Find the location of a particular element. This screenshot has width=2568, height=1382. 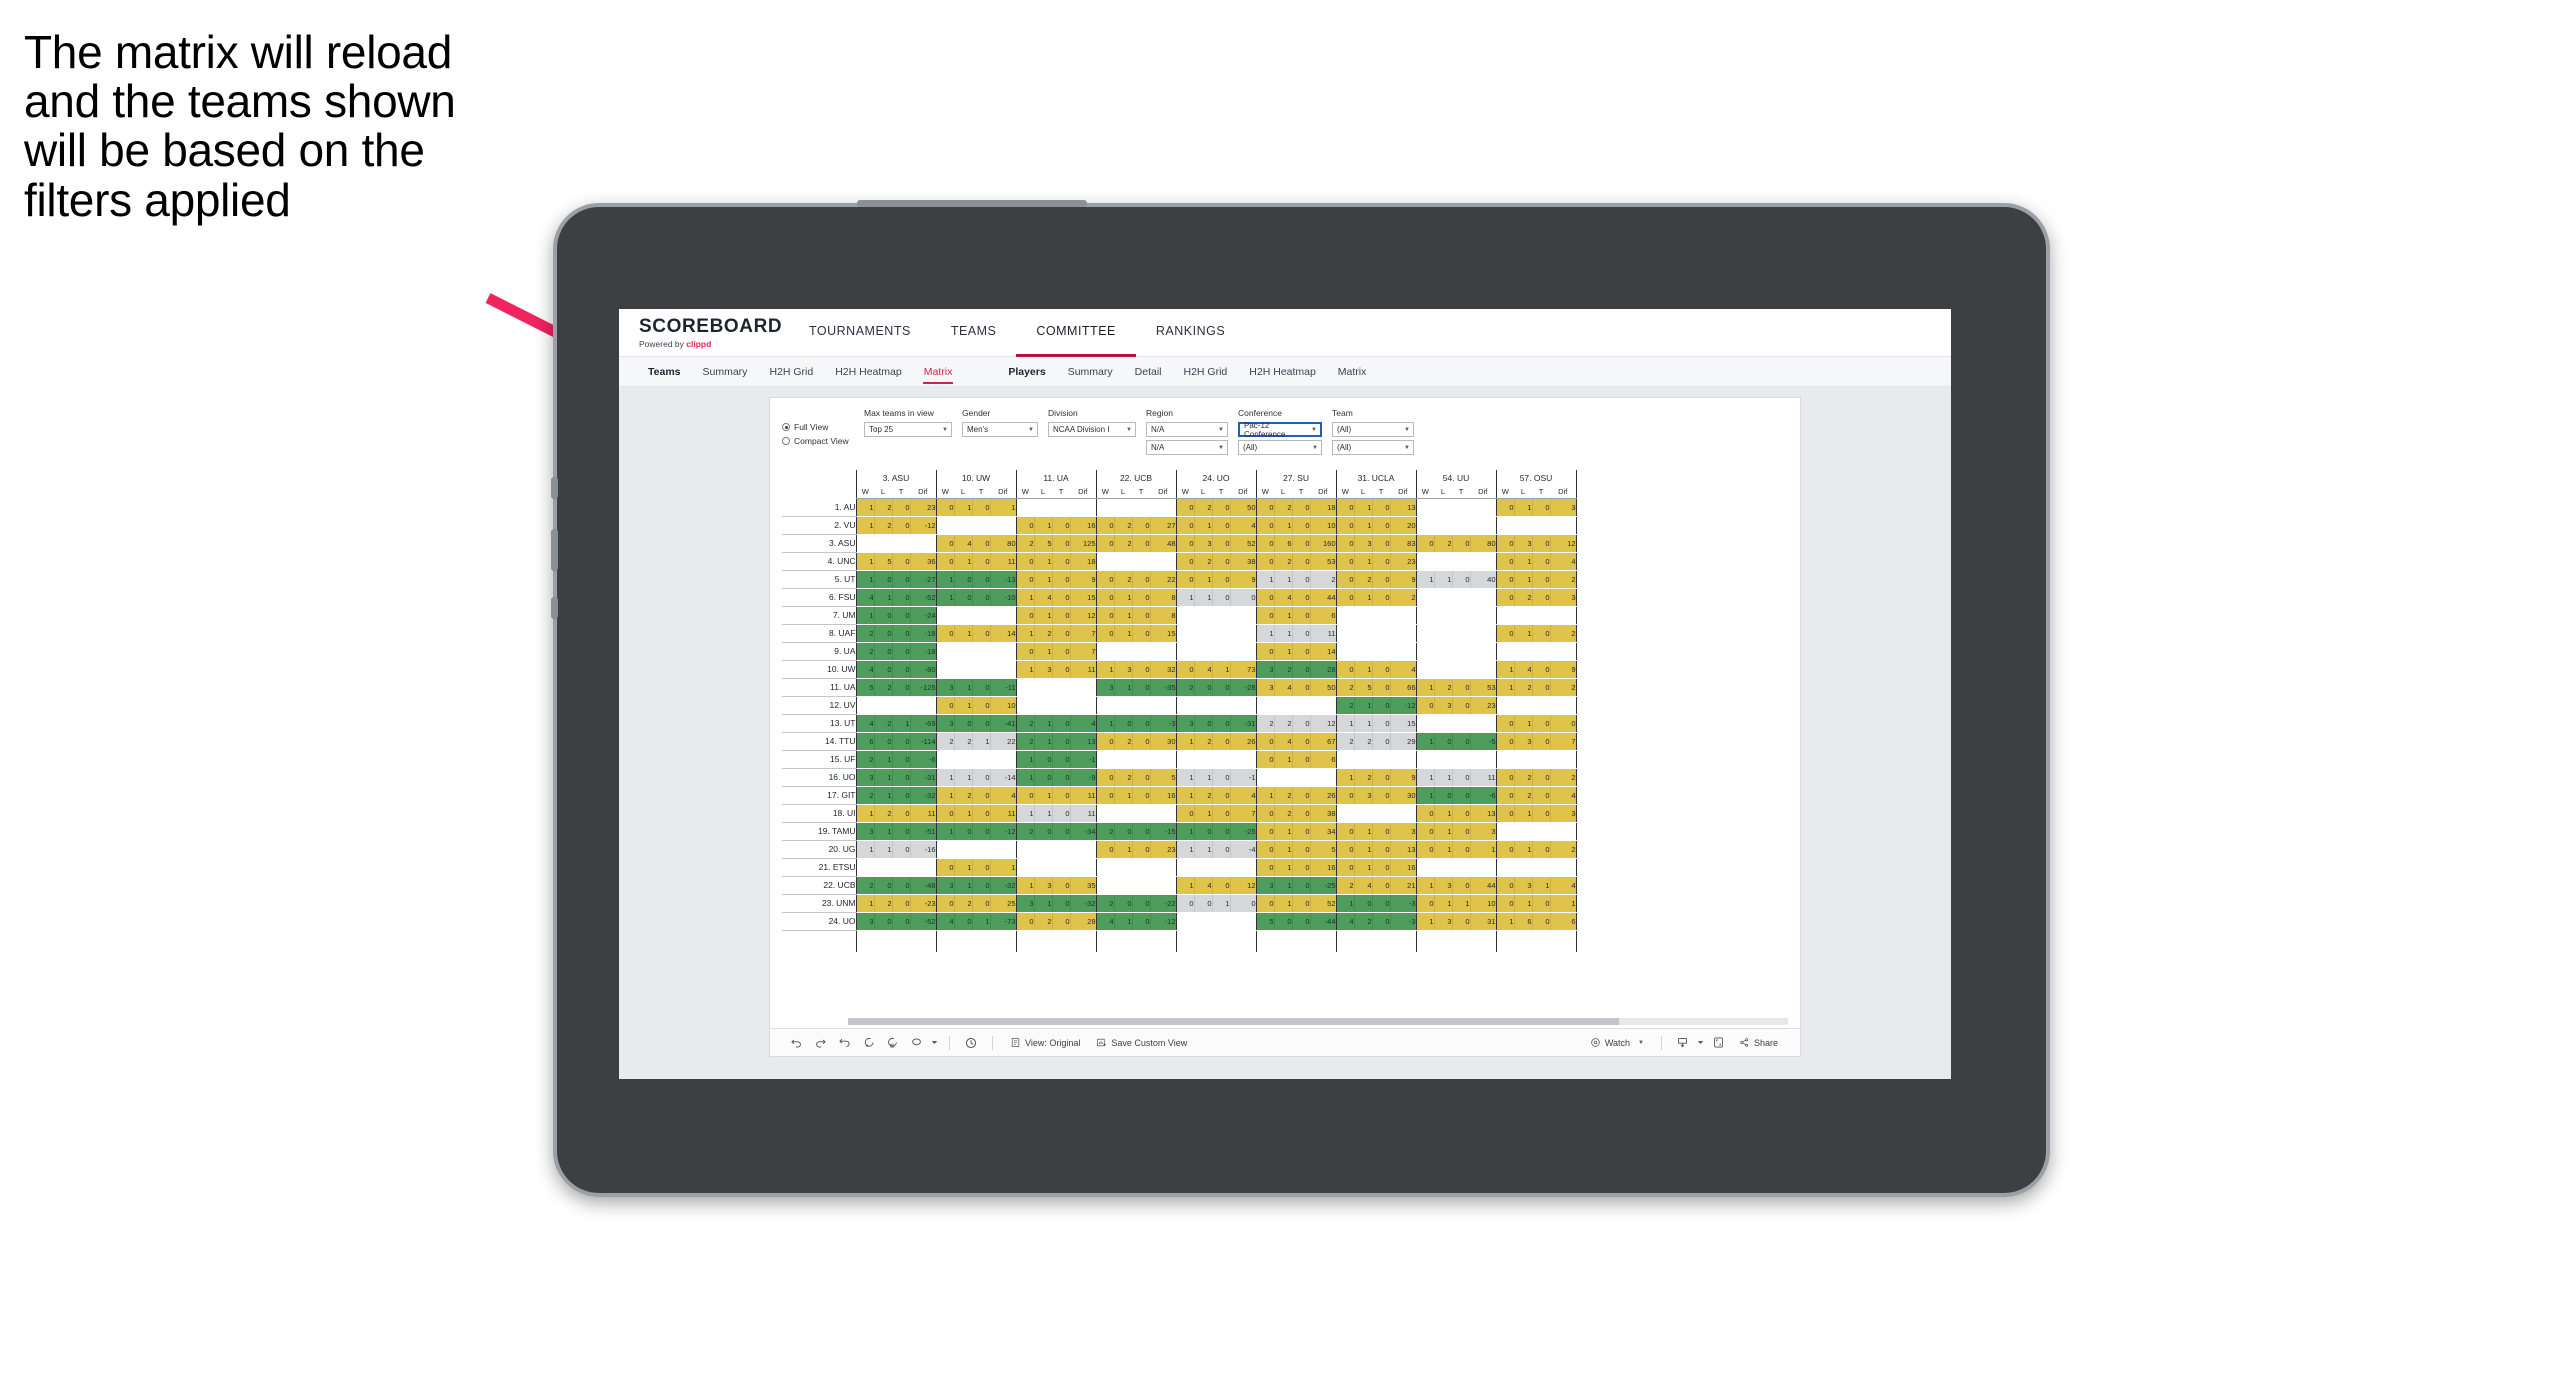

matrix-row-label: 3. ASU is located at coordinates (819, 543).